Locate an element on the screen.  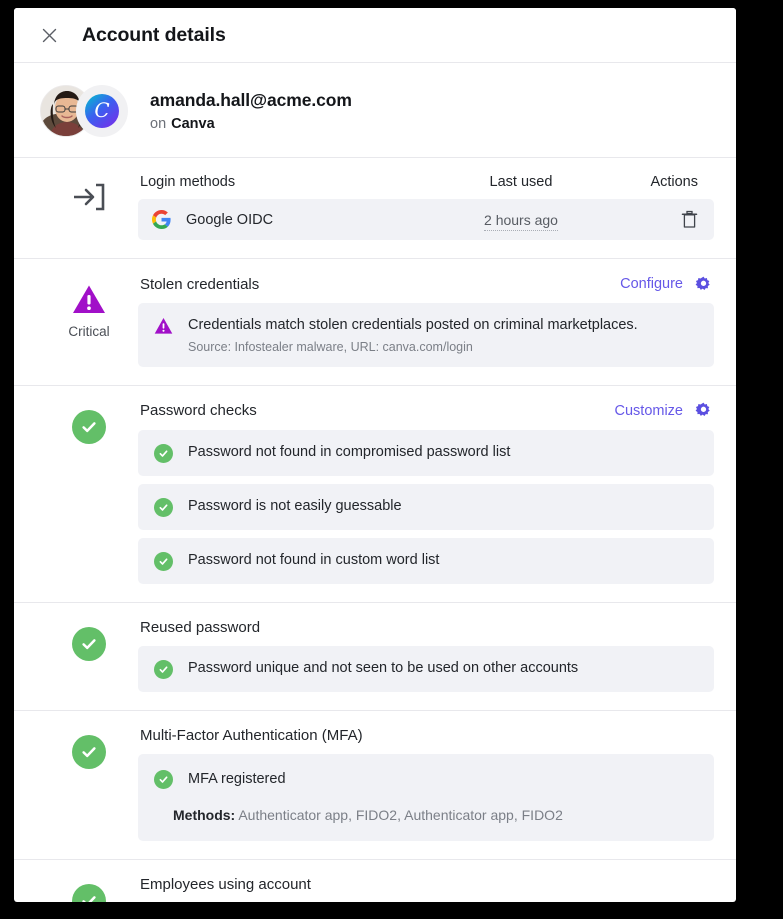
column-header-last-used: Last used is located at coordinates (521, 182).